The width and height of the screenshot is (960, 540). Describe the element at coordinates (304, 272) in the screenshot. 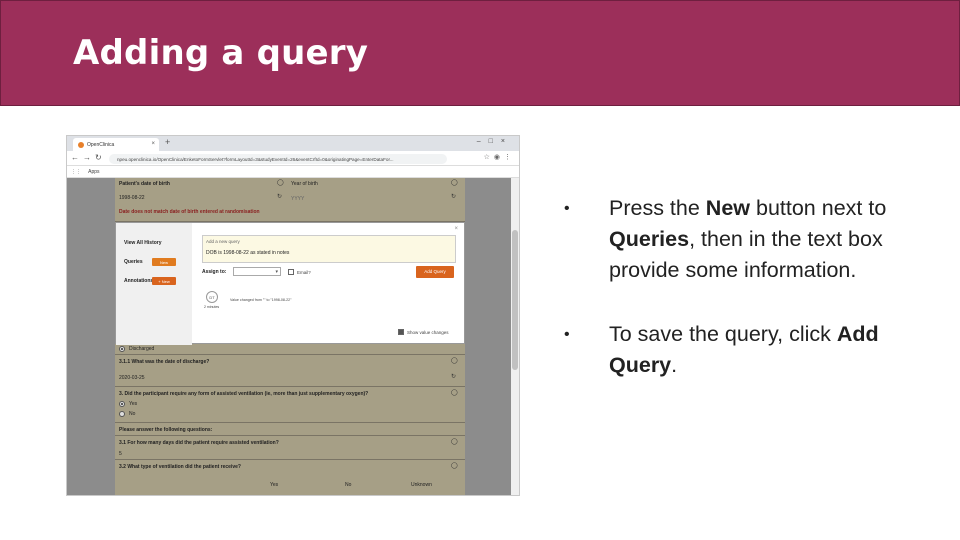

I see `email-label: Email?` at that location.